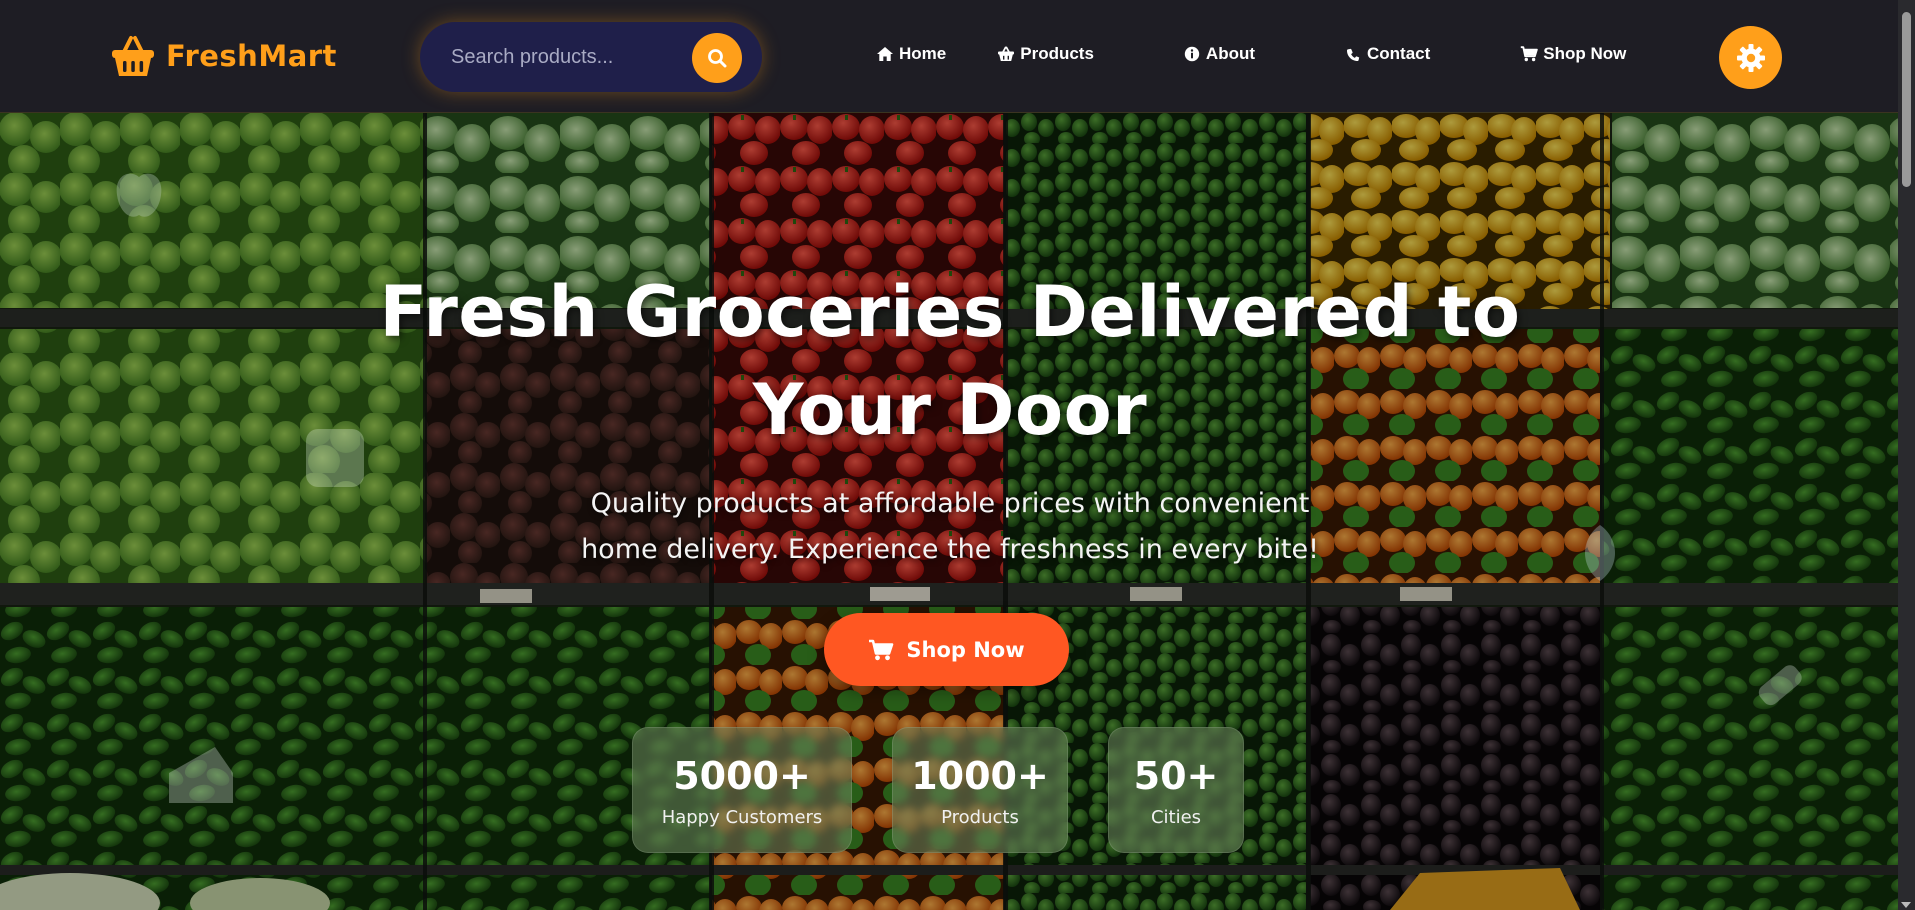  I want to click on scroll-down-arrow-icon, so click(1906, 905).